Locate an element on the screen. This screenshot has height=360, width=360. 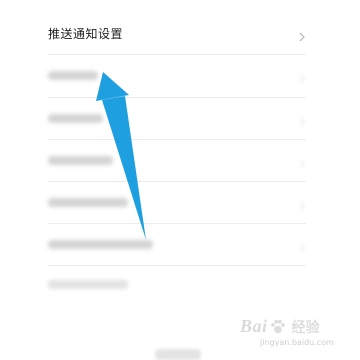
push-notification-settings-item: 推送通知设置 is located at coordinates (178, 33).